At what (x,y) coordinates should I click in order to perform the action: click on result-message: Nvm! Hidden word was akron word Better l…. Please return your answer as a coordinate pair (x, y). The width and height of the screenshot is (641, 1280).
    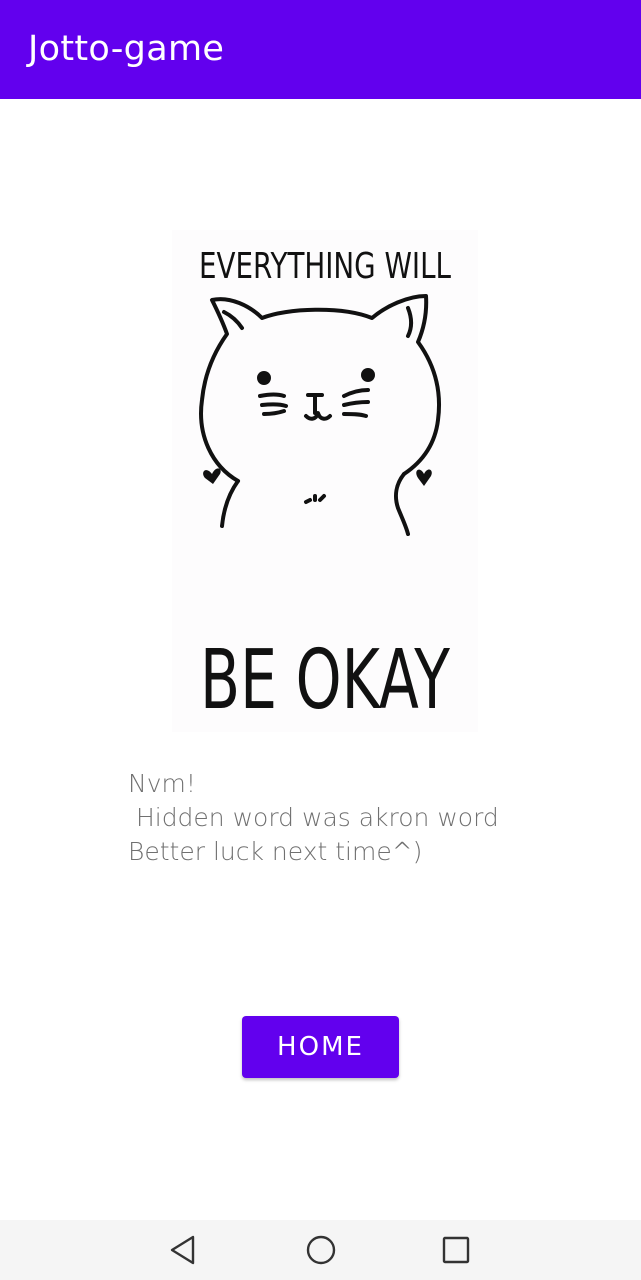
    Looking at the image, I should click on (313, 817).